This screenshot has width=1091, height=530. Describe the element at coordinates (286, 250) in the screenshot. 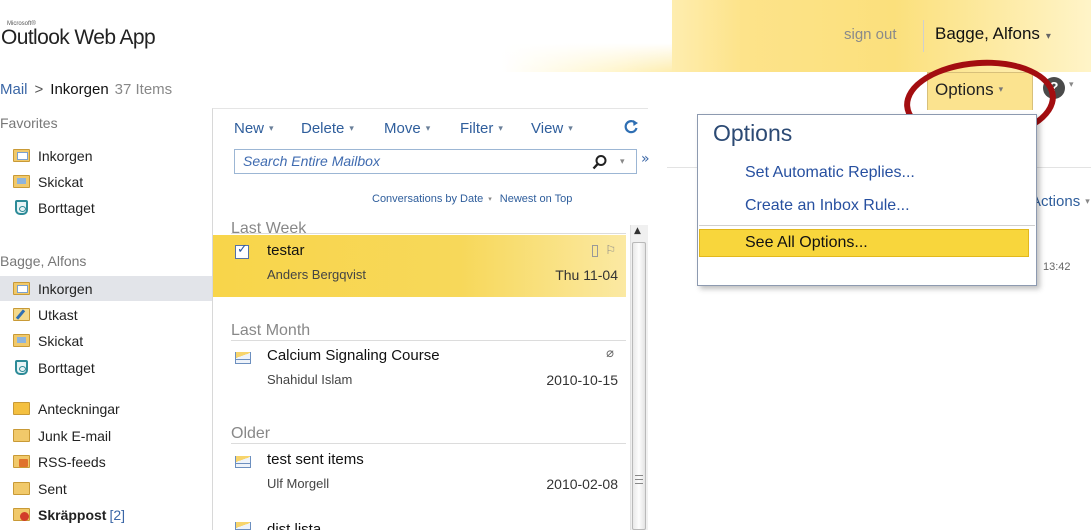

I see `message-subject: testar` at that location.